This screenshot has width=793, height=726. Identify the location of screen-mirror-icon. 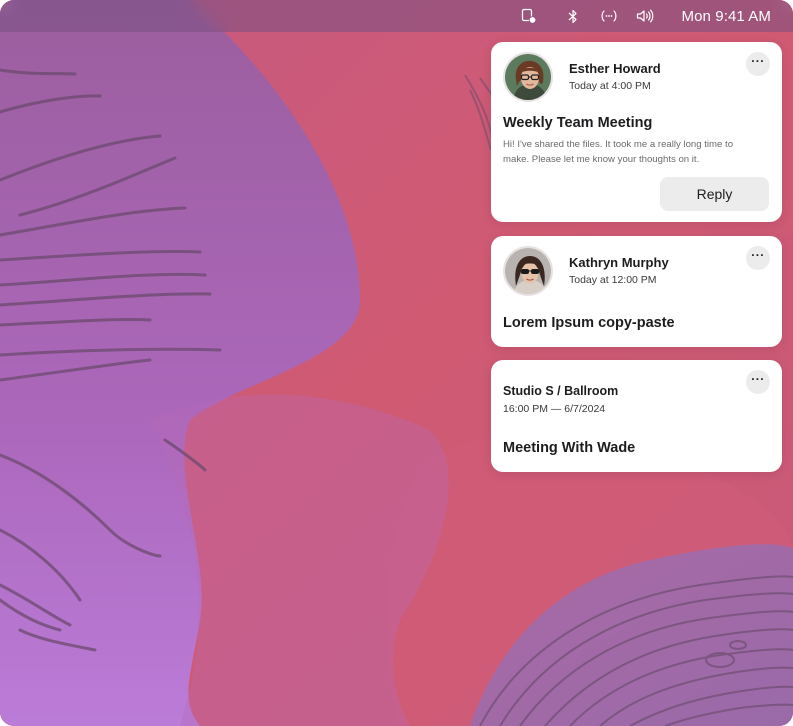
(529, 16).